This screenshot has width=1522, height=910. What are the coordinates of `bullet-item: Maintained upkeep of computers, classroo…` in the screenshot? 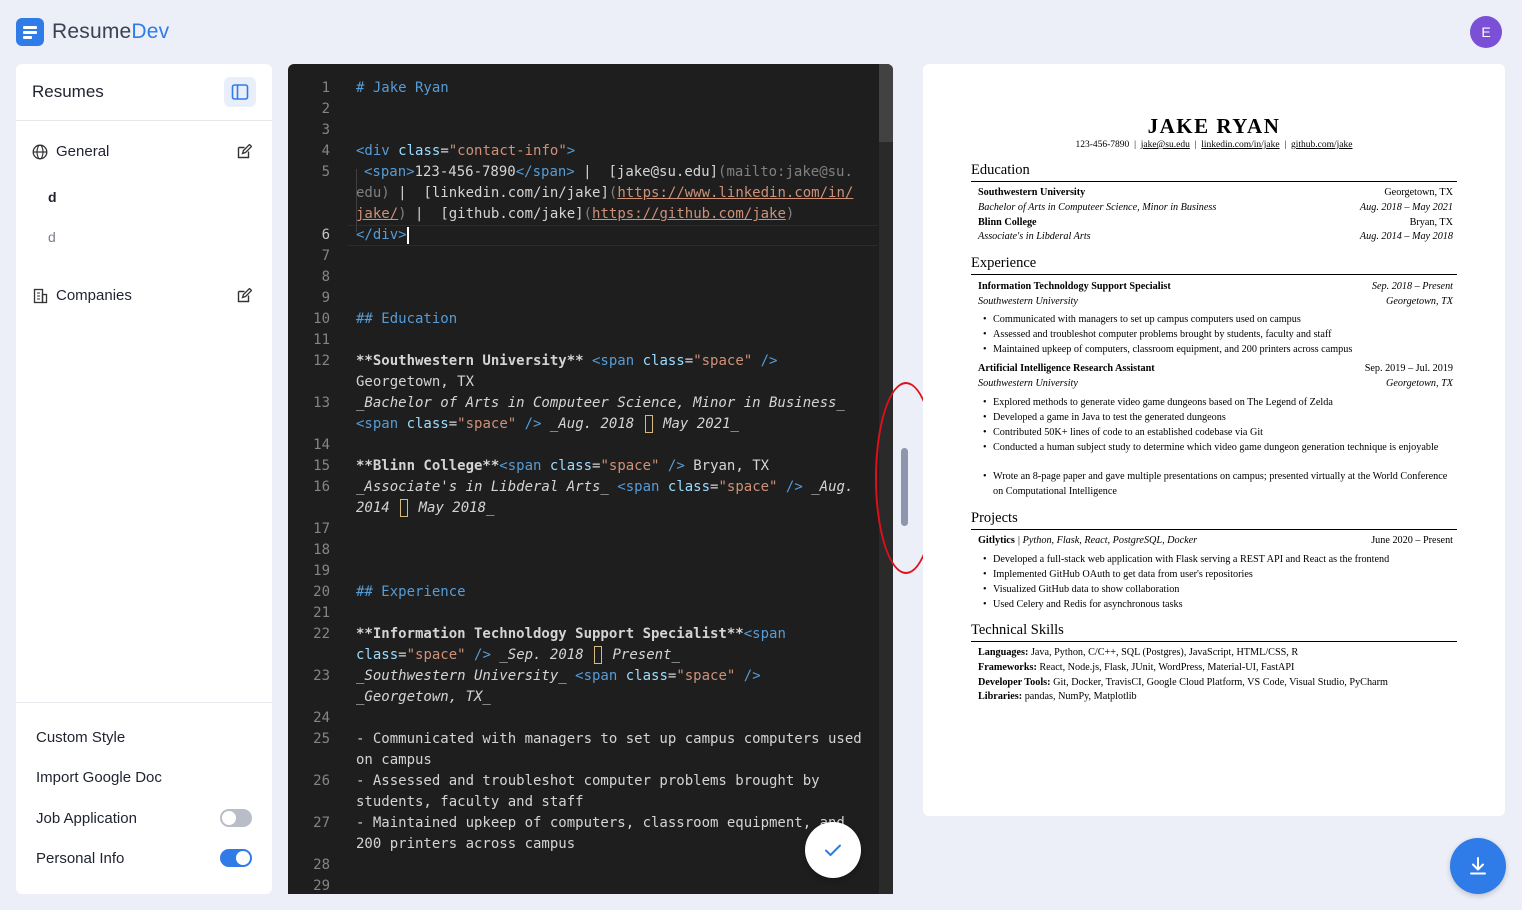 It's located at (1218, 350).